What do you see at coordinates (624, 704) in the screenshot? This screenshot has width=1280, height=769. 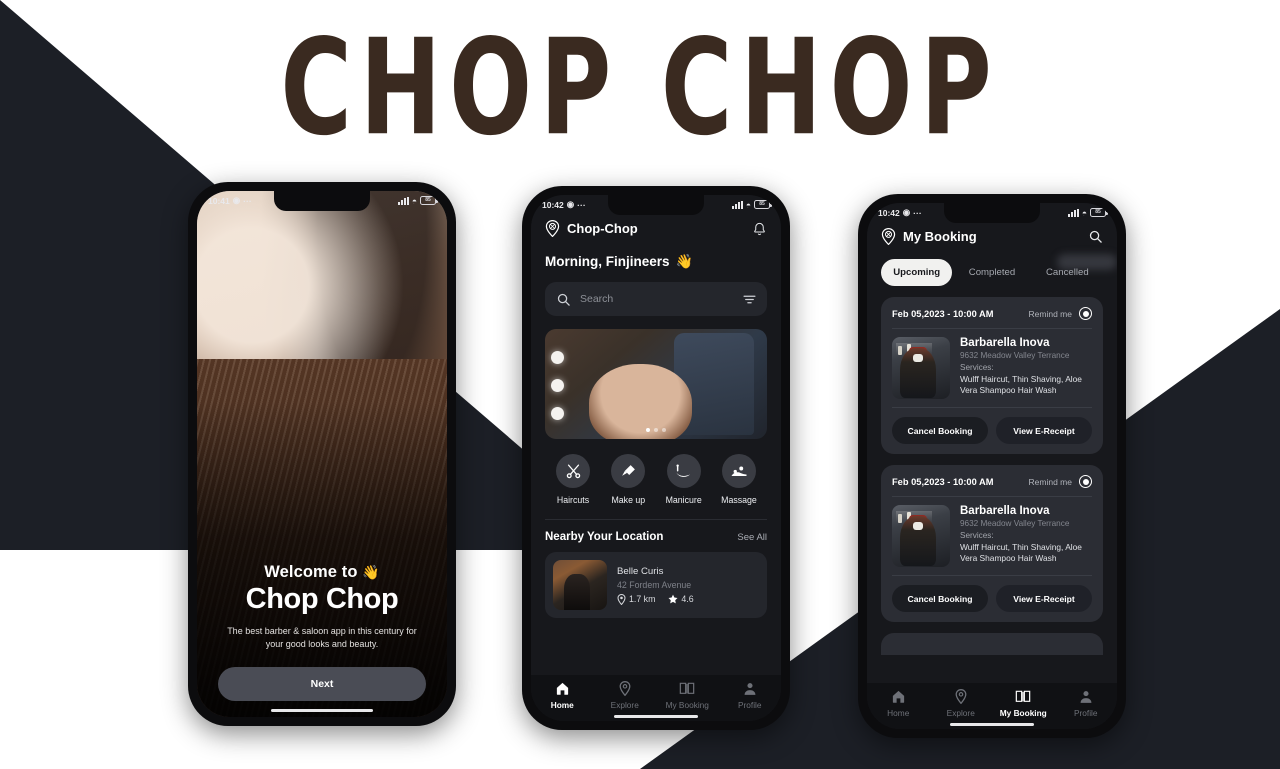 I see `nav-label: Explore` at bounding box center [624, 704].